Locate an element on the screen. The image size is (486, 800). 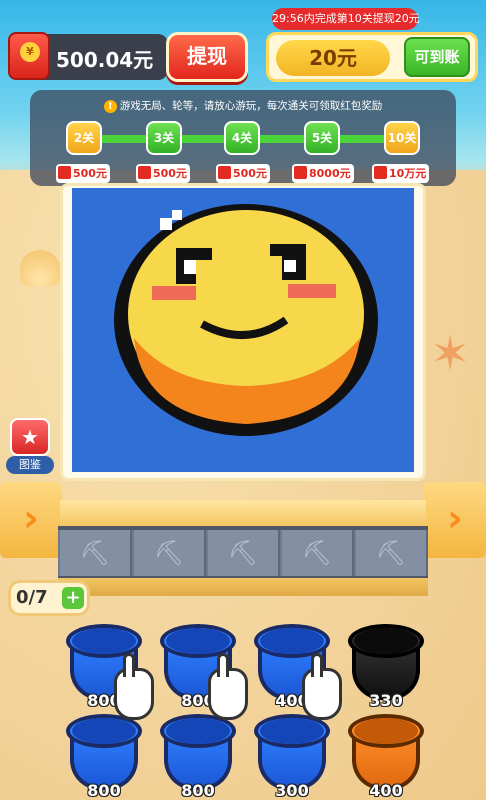
info-icon: ! is located at coordinates (110, 106).